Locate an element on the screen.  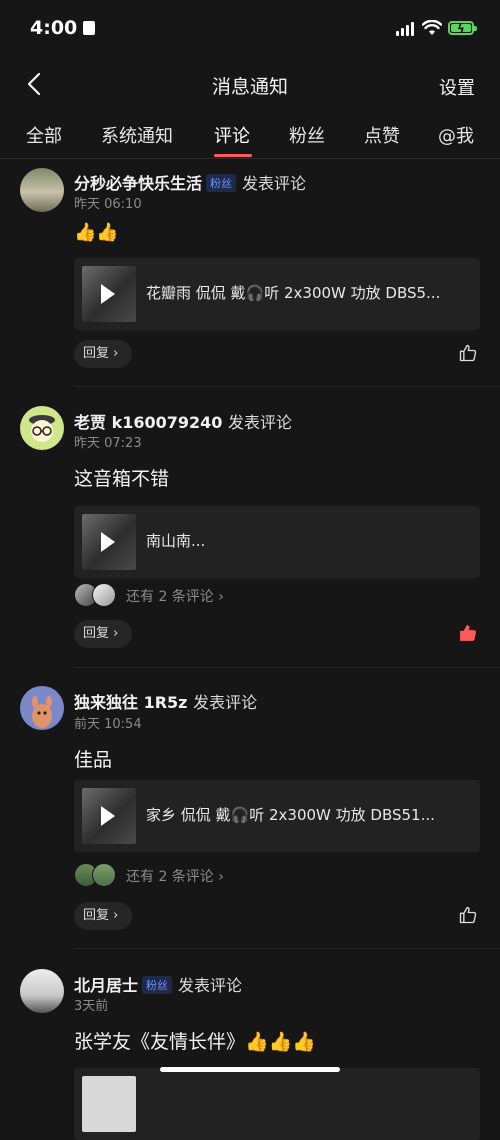
video-preview-card is located at coordinates (277, 1104).